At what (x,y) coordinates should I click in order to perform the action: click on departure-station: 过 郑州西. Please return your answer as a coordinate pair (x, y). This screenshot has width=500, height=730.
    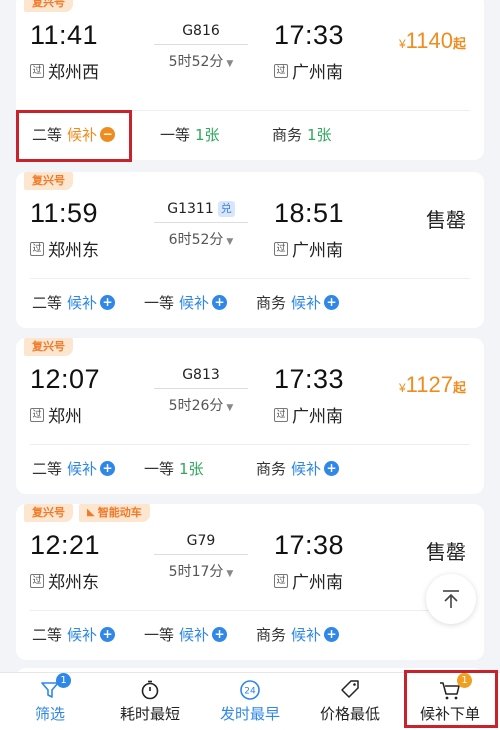
    Looking at the image, I should click on (64, 70).